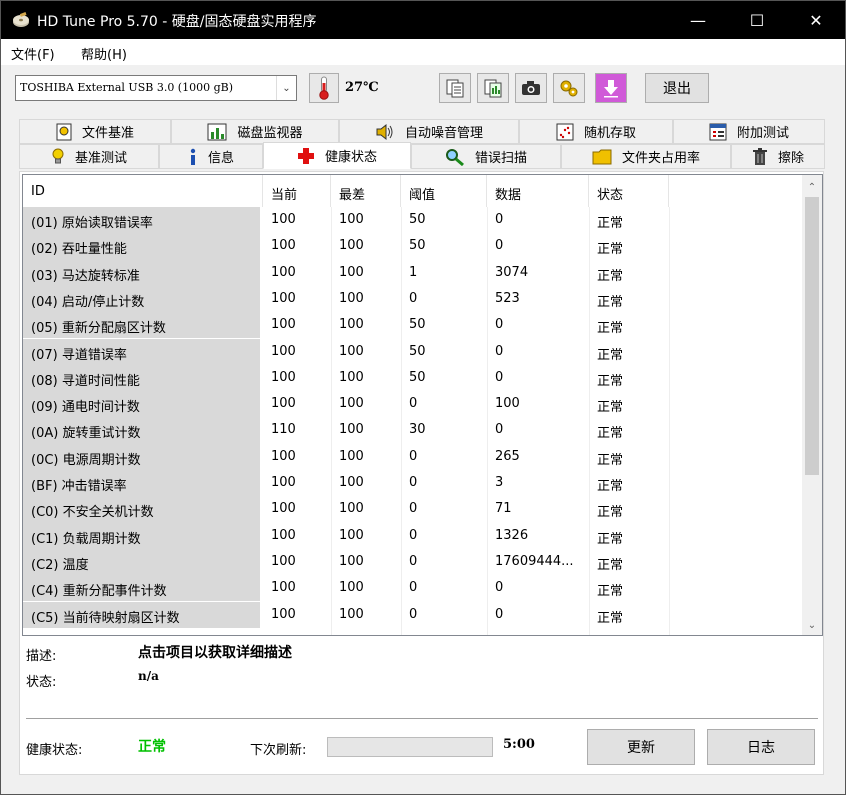 The height and width of the screenshot is (795, 846). I want to click on divider, so click(422, 718).